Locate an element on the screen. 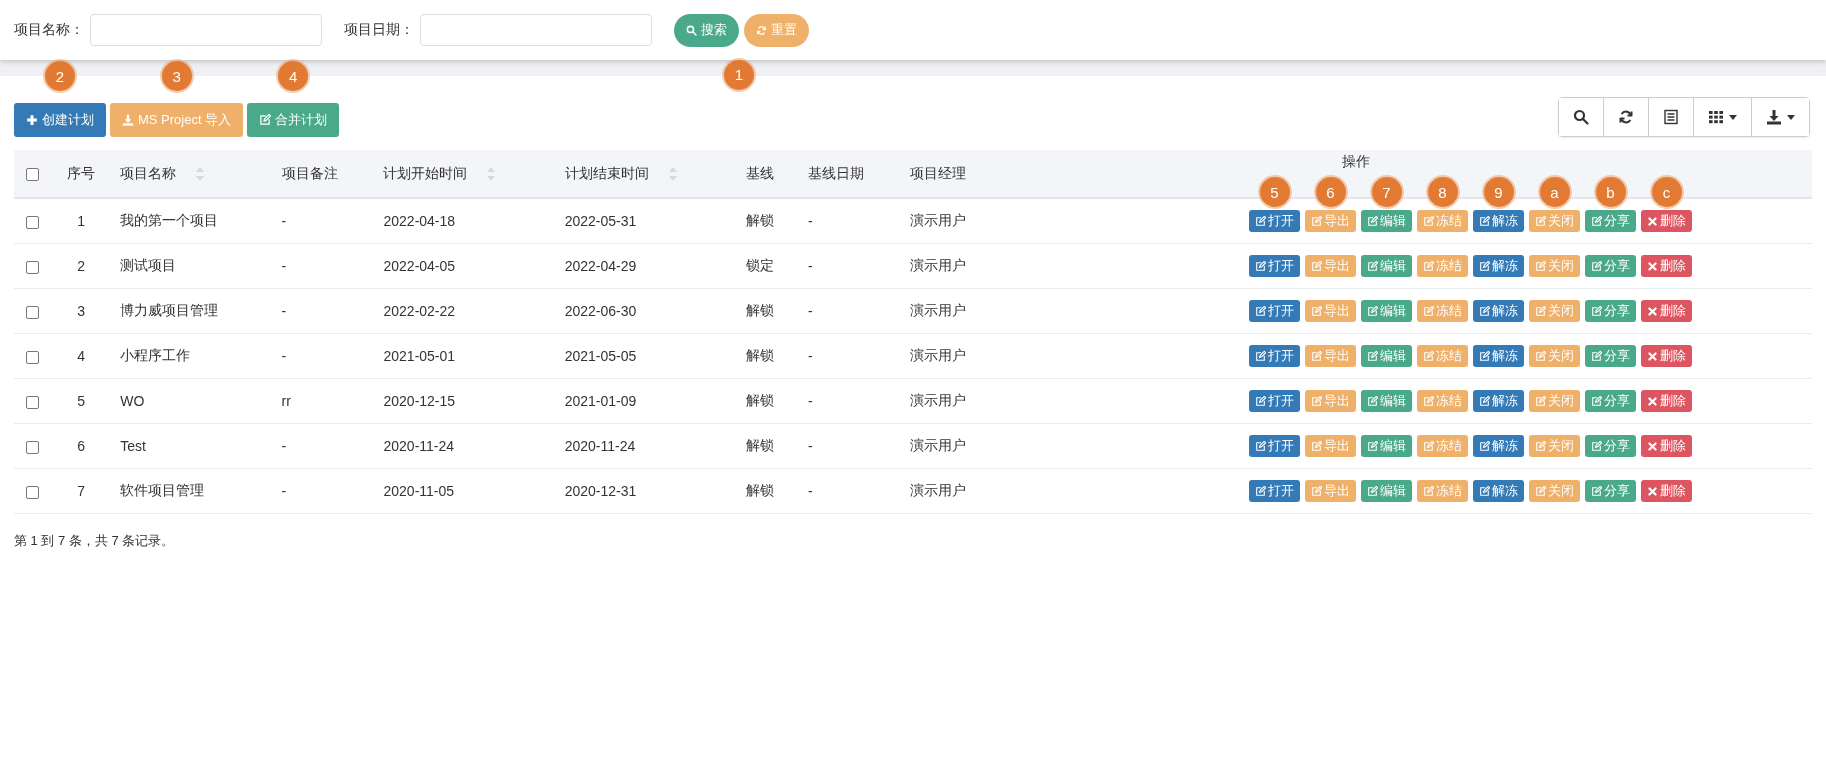 This screenshot has height=780, width=1826. table-cell: 2020-11-24 is located at coordinates (600, 446).